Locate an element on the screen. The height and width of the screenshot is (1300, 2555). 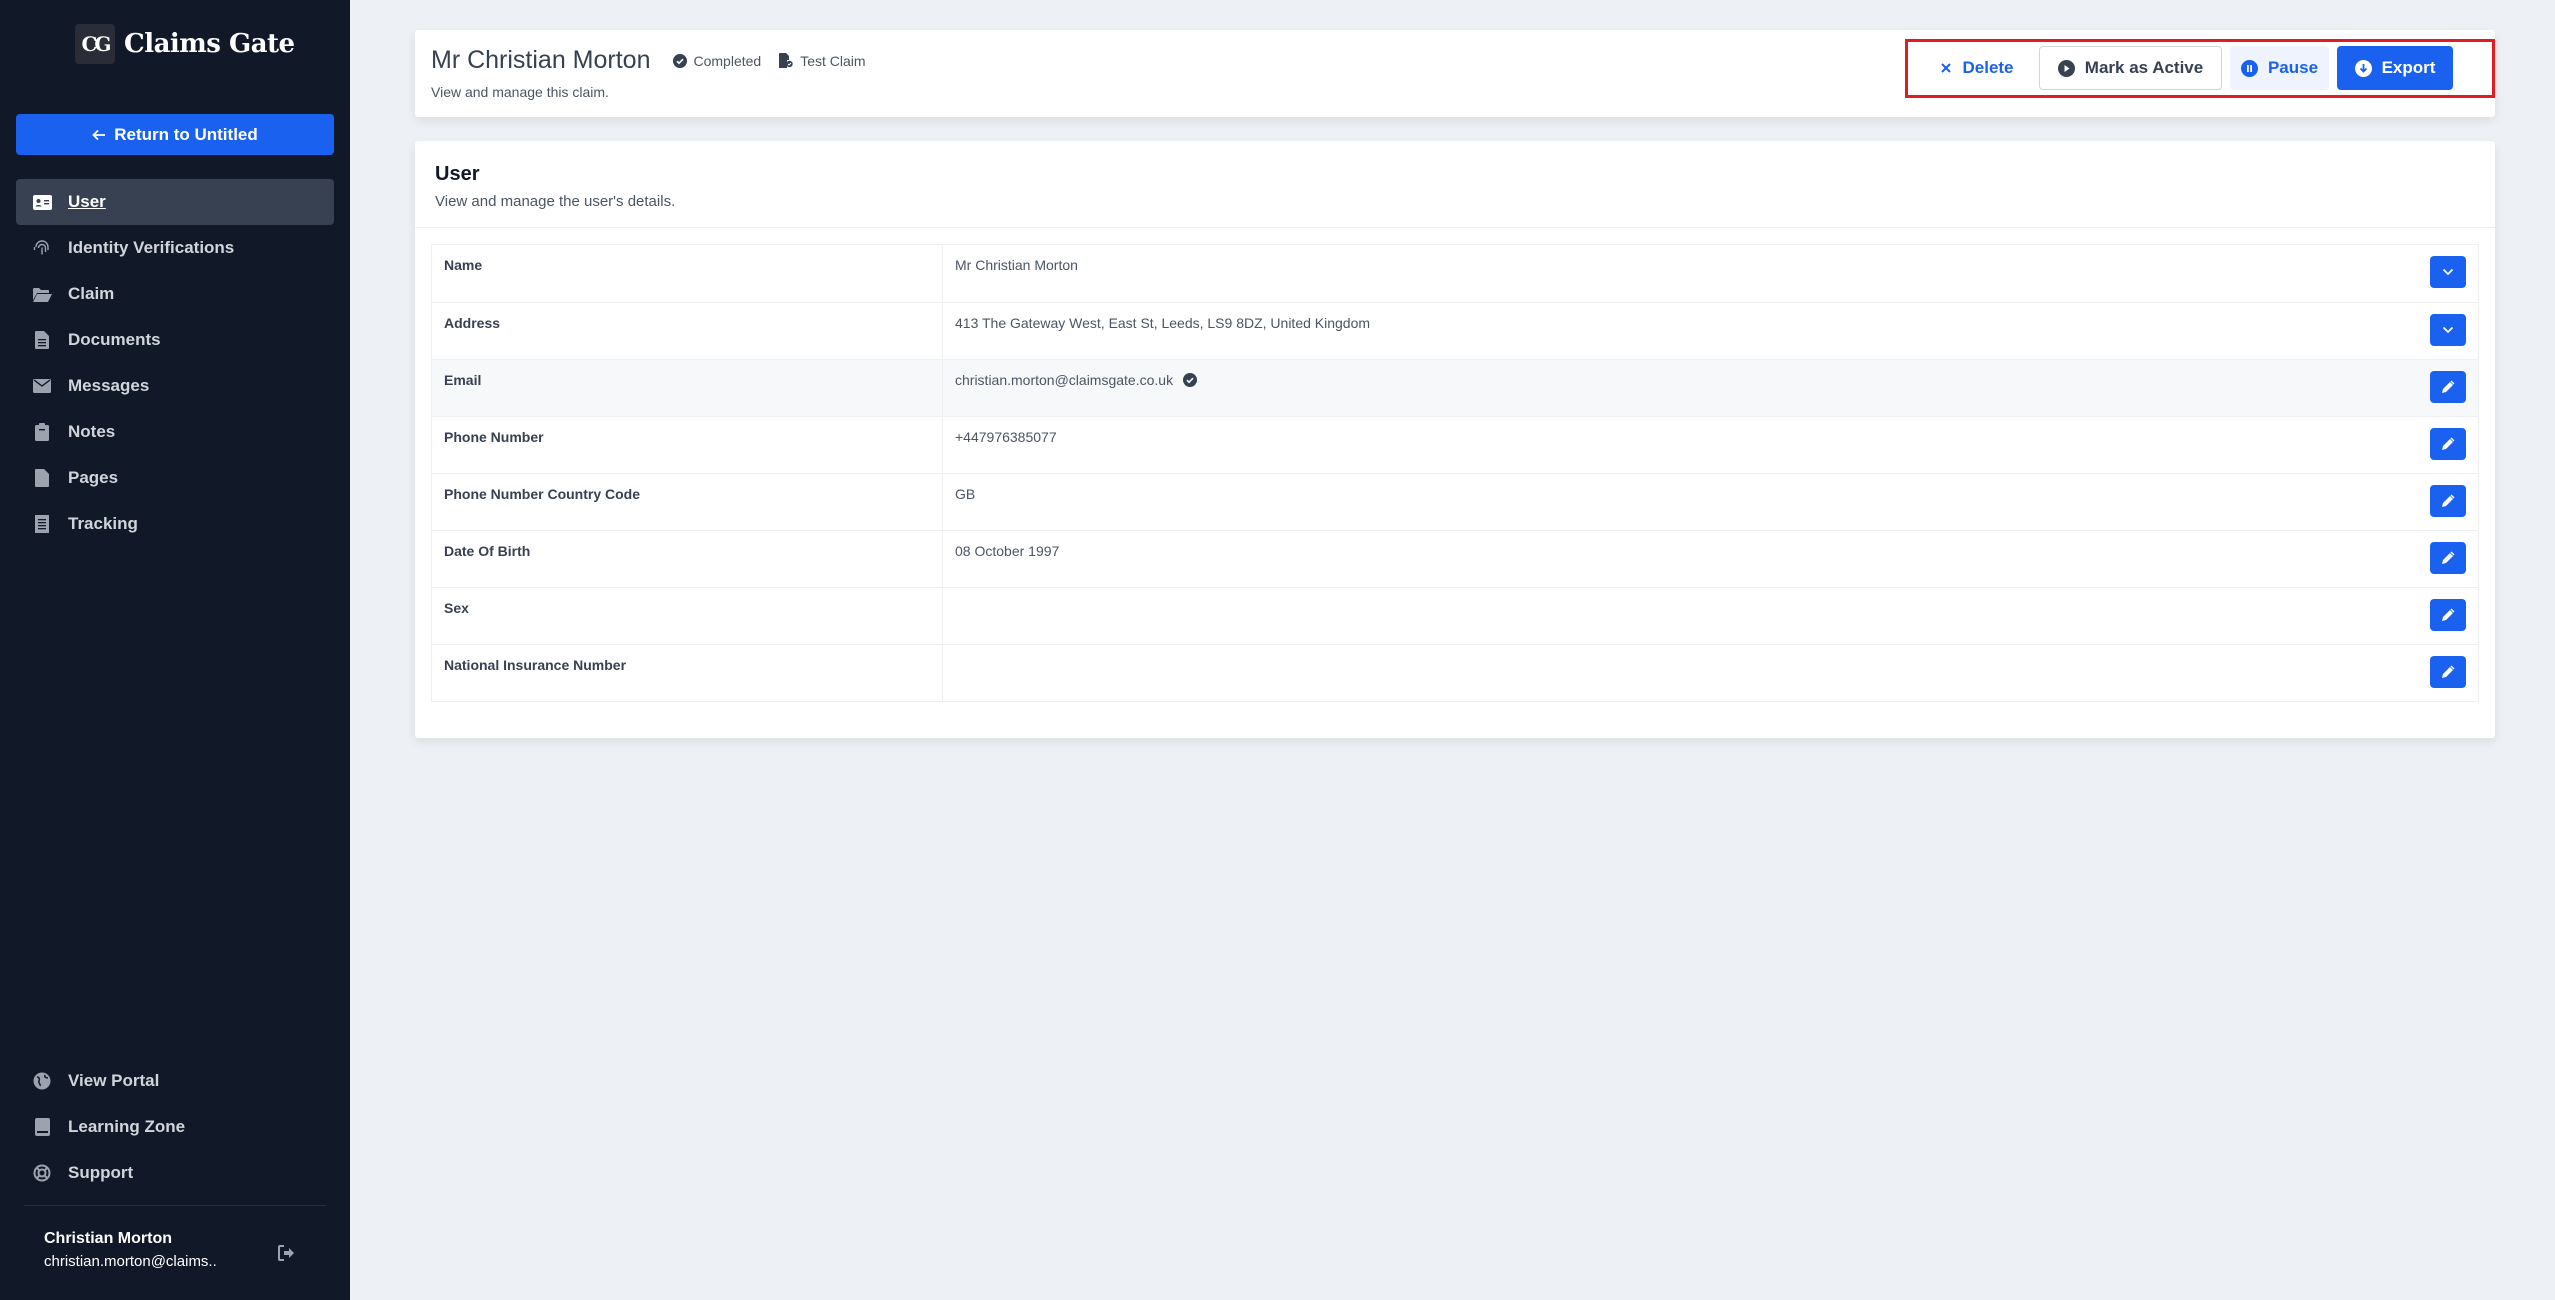
fingerprint-icon is located at coordinates (42, 248).